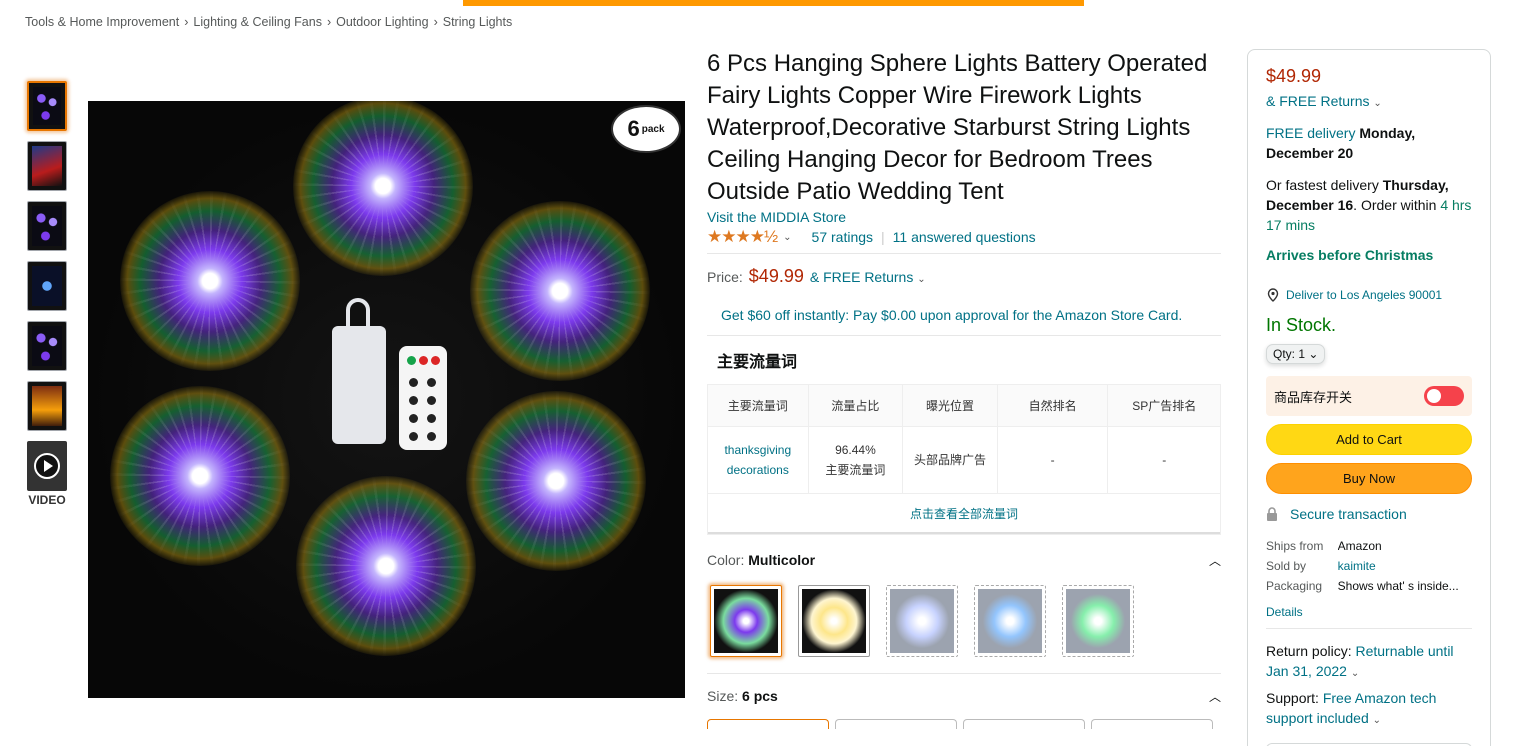 This screenshot has height=746, width=1519. Describe the element at coordinates (423, 398) in the screenshot. I see `remote-control` at that location.